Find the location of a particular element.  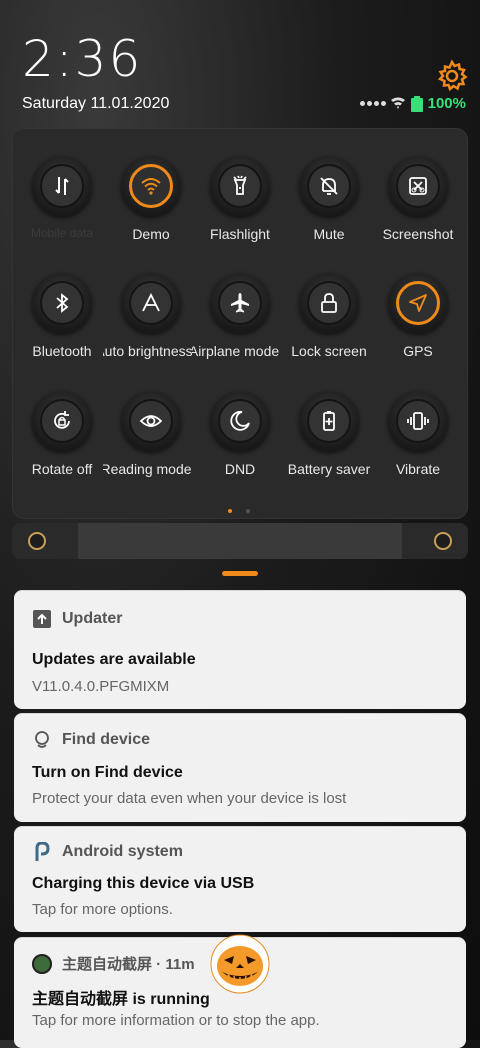

tile-battery-saver: Battery saver is located at coordinates (329, 436).